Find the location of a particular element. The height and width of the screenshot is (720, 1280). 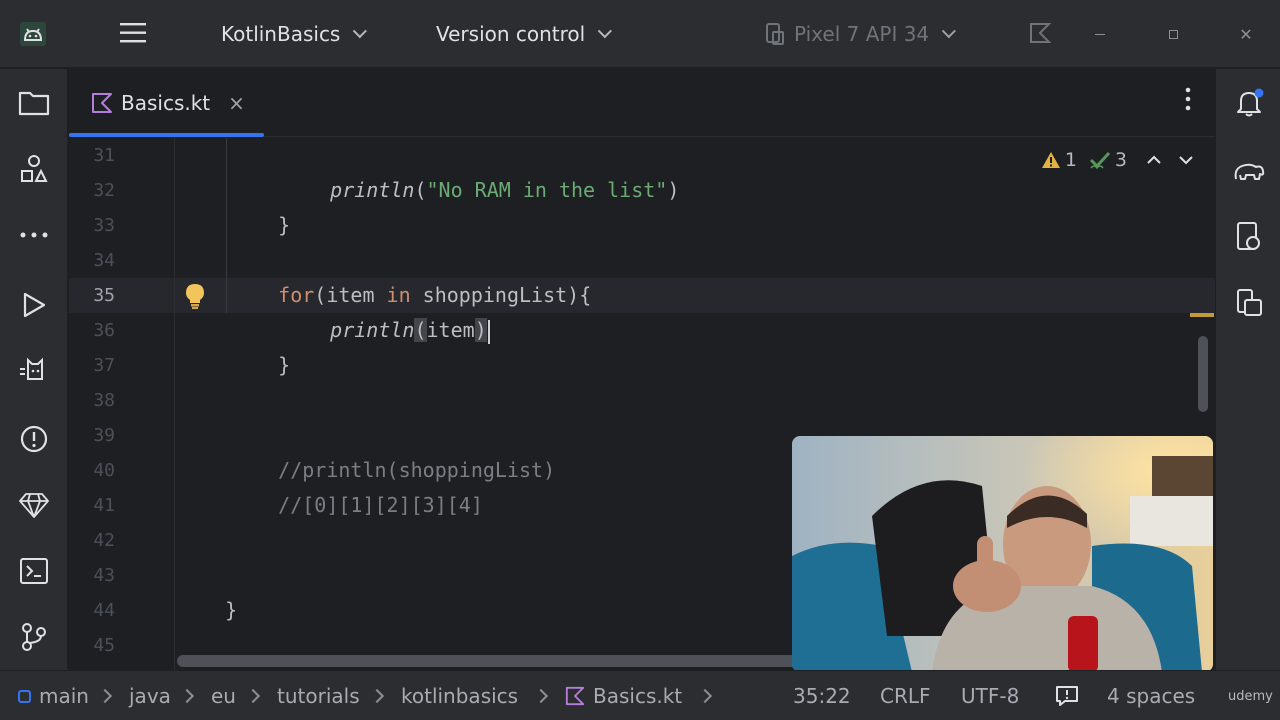

logcat-icon is located at coordinates (34, 371).